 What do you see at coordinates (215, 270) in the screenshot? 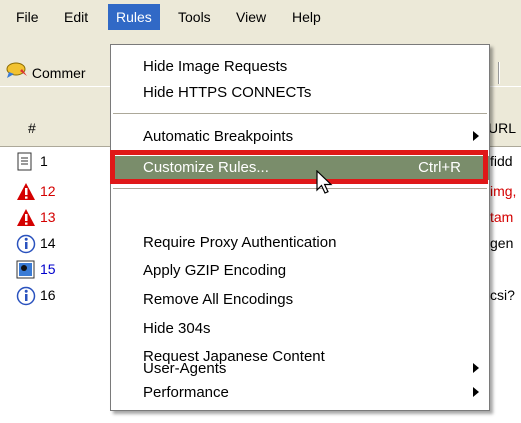
I see `menu-item-label: Apply GZIP Encoding` at bounding box center [215, 270].